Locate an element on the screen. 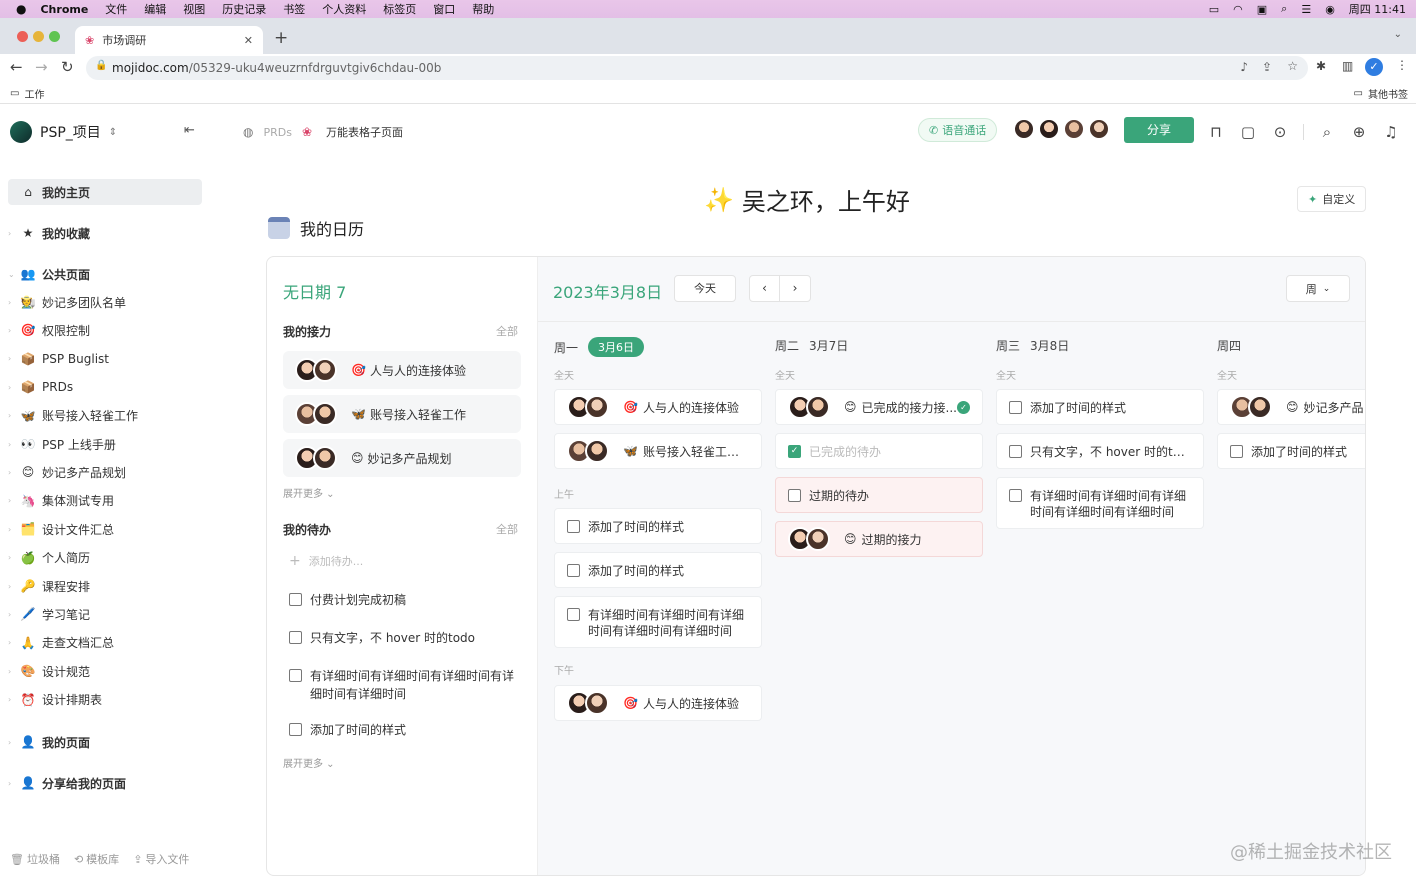 The image size is (1416, 885). menu-edit: 编辑 is located at coordinates (155, 9).